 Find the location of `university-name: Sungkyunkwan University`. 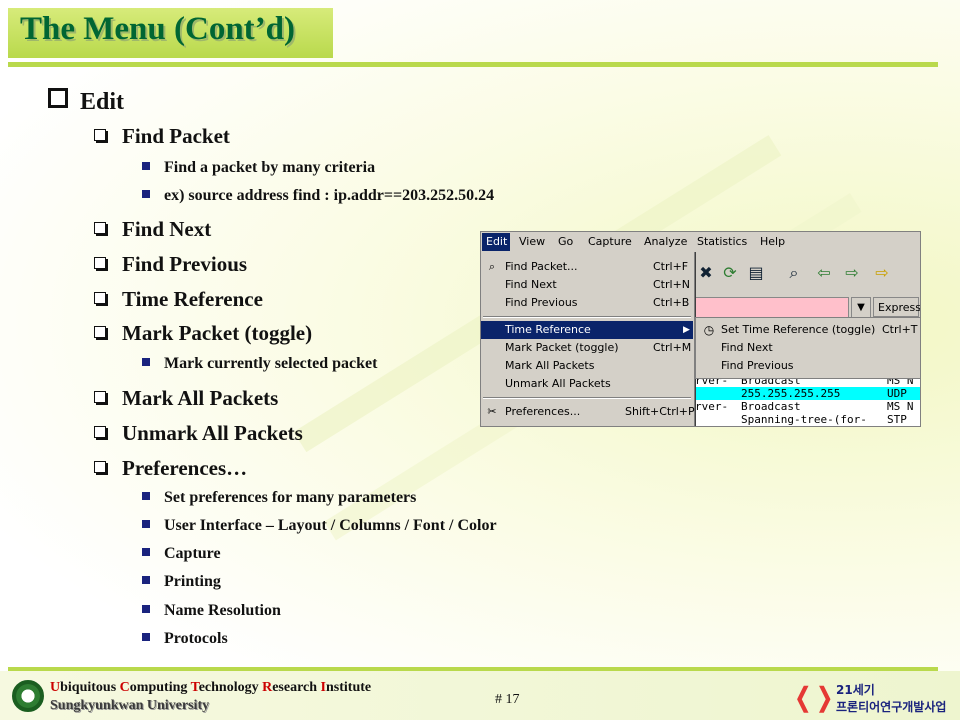

university-name: Sungkyunkwan University is located at coordinates (130, 705).